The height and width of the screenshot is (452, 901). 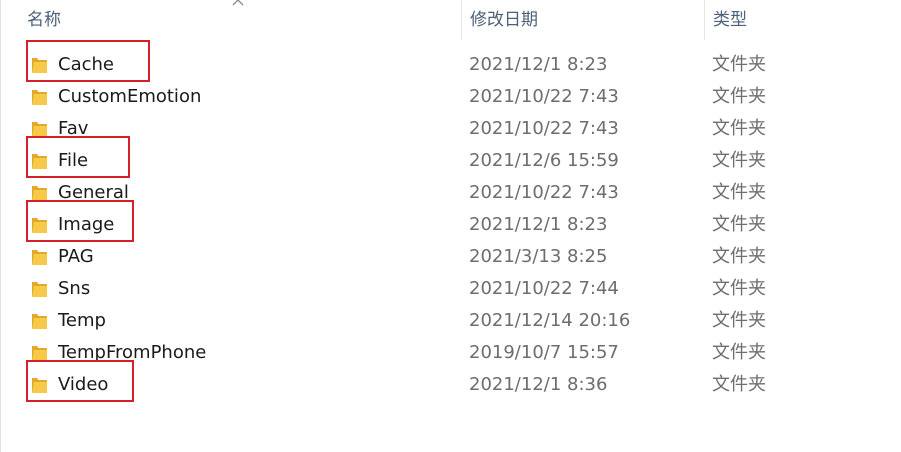 I want to click on file-date: 2021/10/22 7:44, so click(x=544, y=288).